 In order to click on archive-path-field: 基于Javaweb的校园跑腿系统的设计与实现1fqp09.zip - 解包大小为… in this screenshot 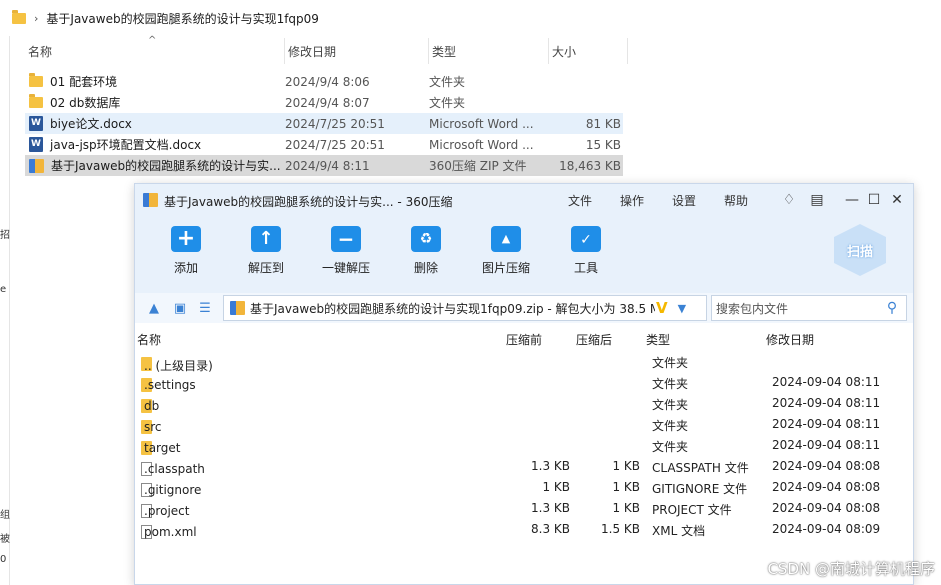, I will do `click(465, 308)`.